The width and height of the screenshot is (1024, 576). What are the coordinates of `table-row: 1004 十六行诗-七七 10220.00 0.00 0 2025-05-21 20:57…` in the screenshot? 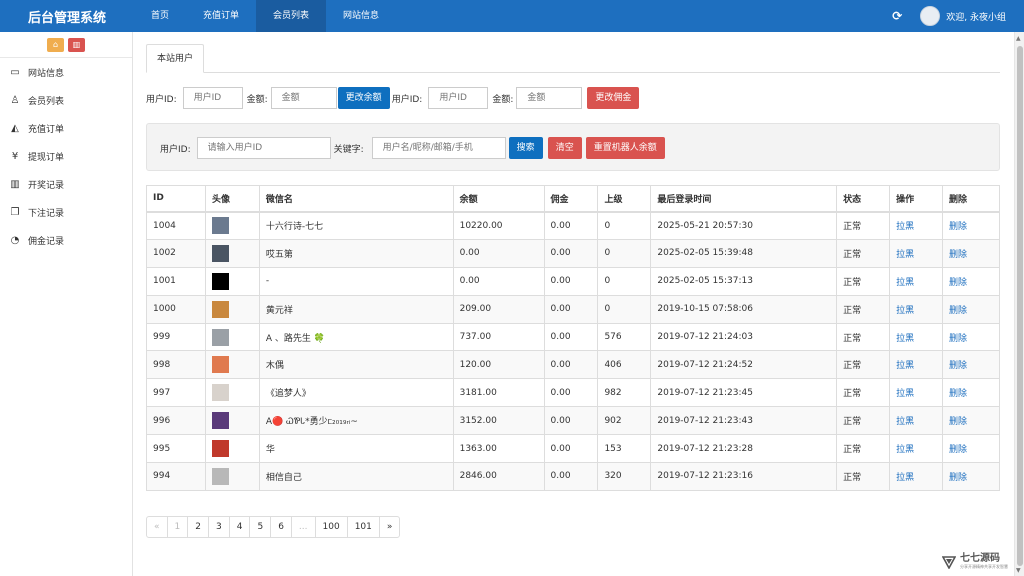 It's located at (573, 225).